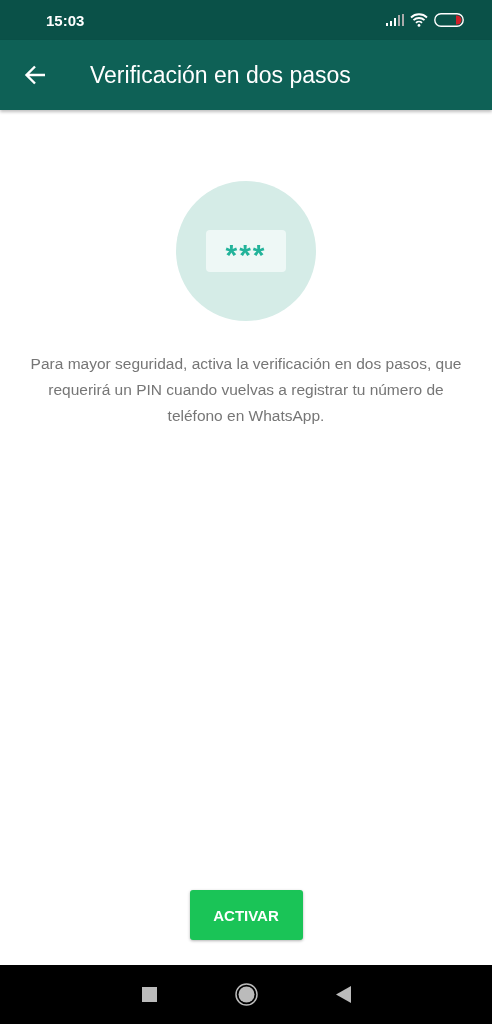 Image resolution: width=492 pixels, height=1024 pixels. Describe the element at coordinates (65, 20) in the screenshot. I see `status-time: 15:03` at that location.